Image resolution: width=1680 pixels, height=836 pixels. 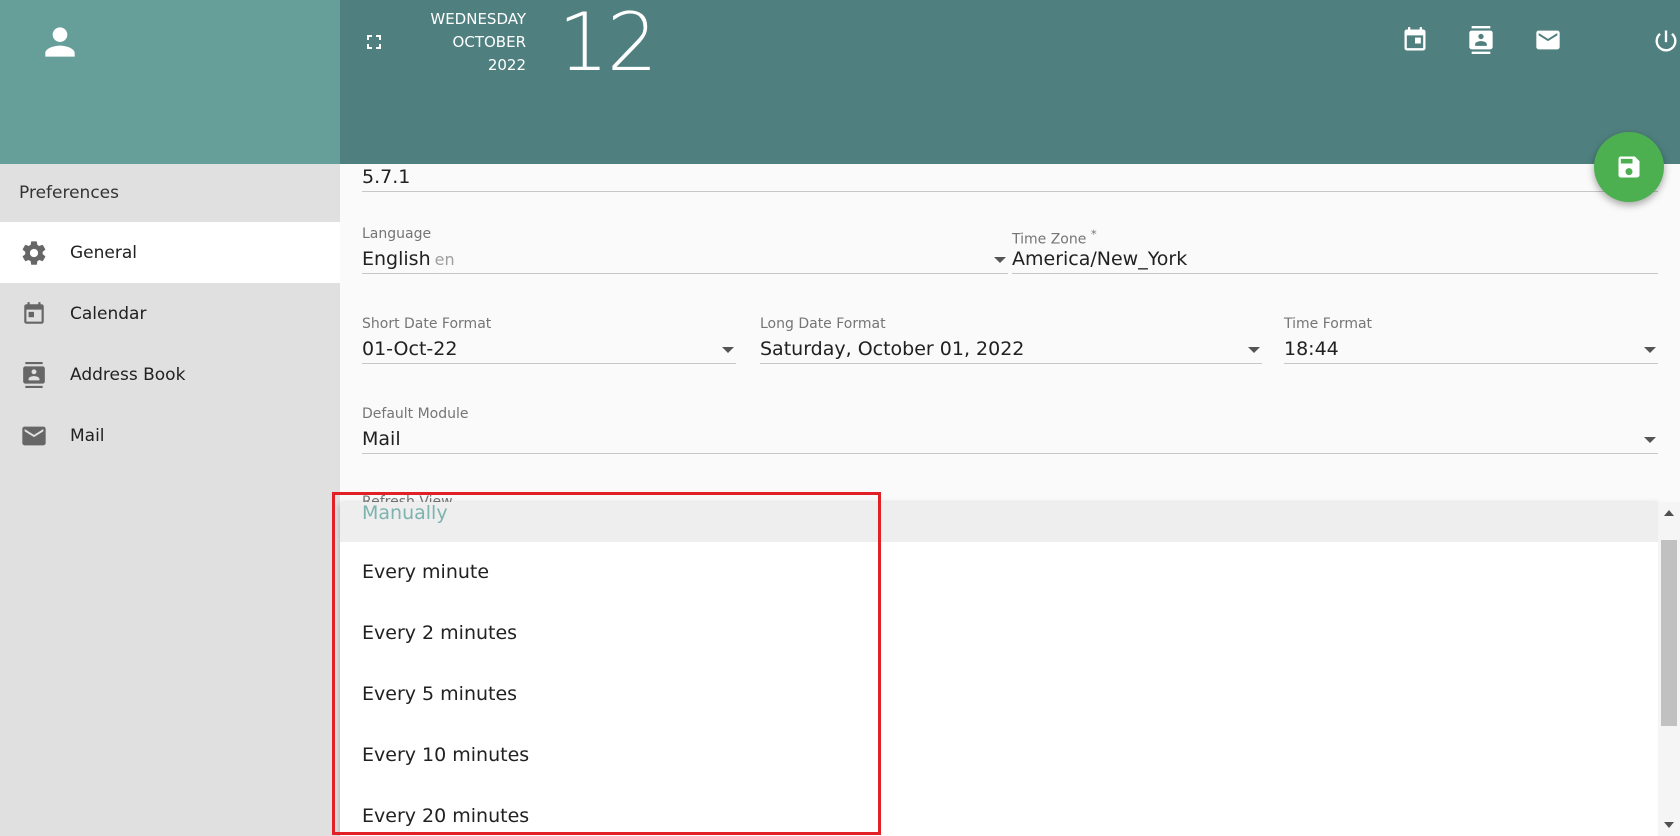 What do you see at coordinates (1335, 259) in the screenshot?
I see `timezone-input: America/New_York` at bounding box center [1335, 259].